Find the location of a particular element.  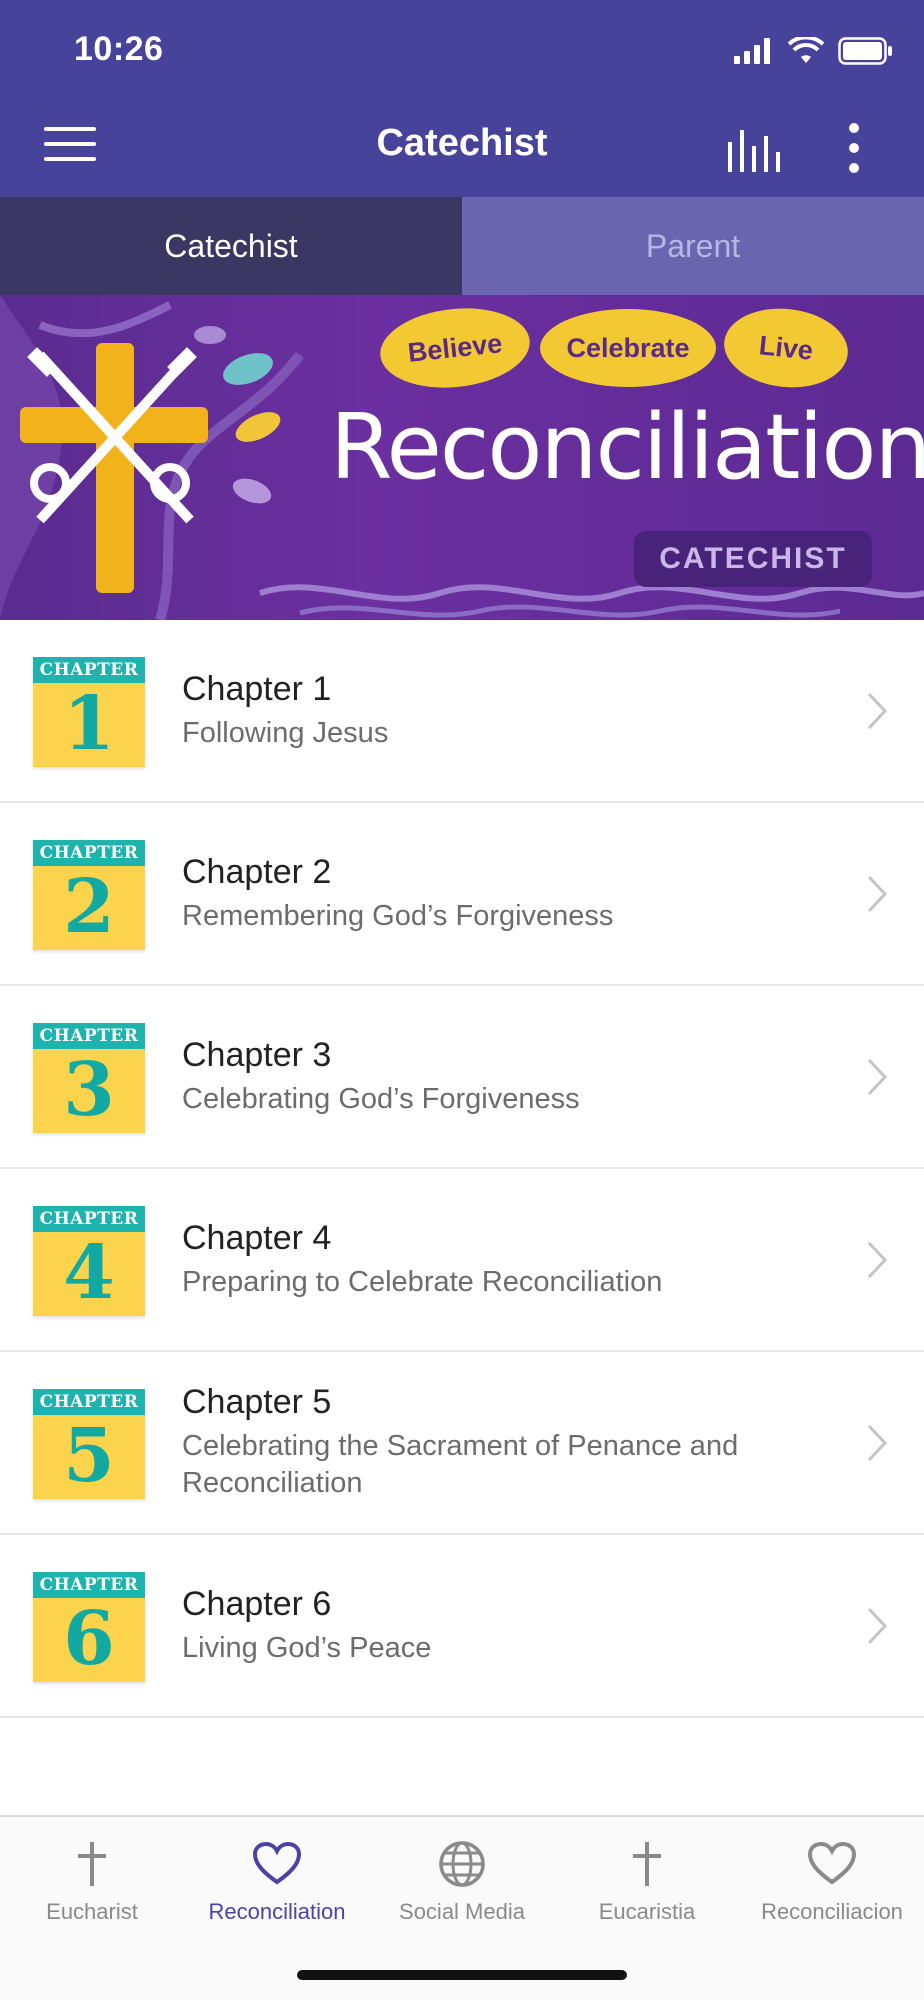

nav-social-media: Social Media is located at coordinates (462, 1880).